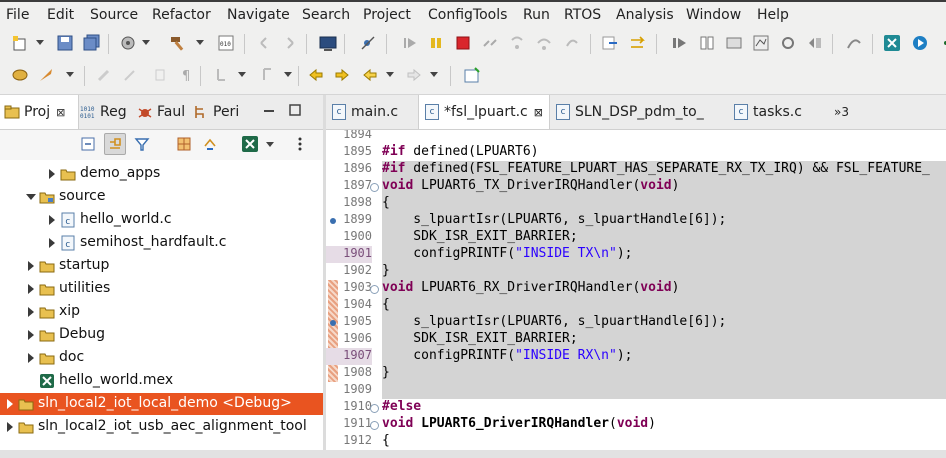 Image resolution: width=946 pixels, height=458 pixels. Describe the element at coordinates (161, 312) in the screenshot. I see `tree-item: xip` at that location.